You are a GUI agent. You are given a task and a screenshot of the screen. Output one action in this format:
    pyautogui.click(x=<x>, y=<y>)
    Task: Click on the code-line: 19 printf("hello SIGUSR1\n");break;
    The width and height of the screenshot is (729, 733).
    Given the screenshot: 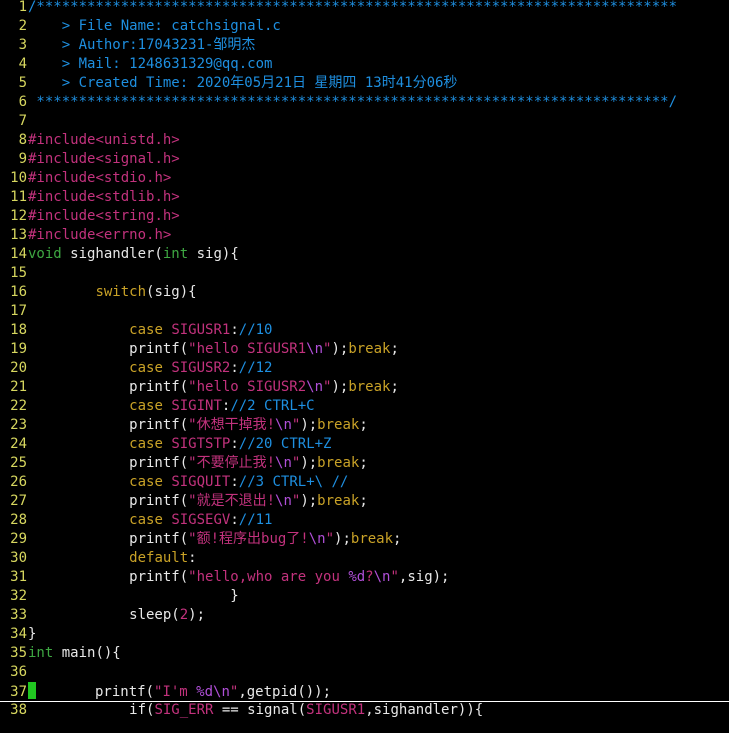 What is the action you would take?
    pyautogui.click(x=364, y=349)
    